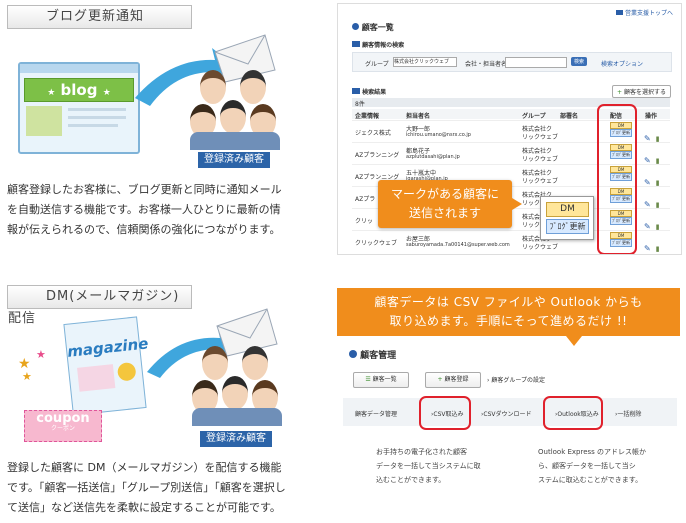 Image resolution: width=686 pixels, height=523 pixels. What do you see at coordinates (456, 379) in the screenshot?
I see `customer-register-label: 顧客登録` at bounding box center [456, 379].